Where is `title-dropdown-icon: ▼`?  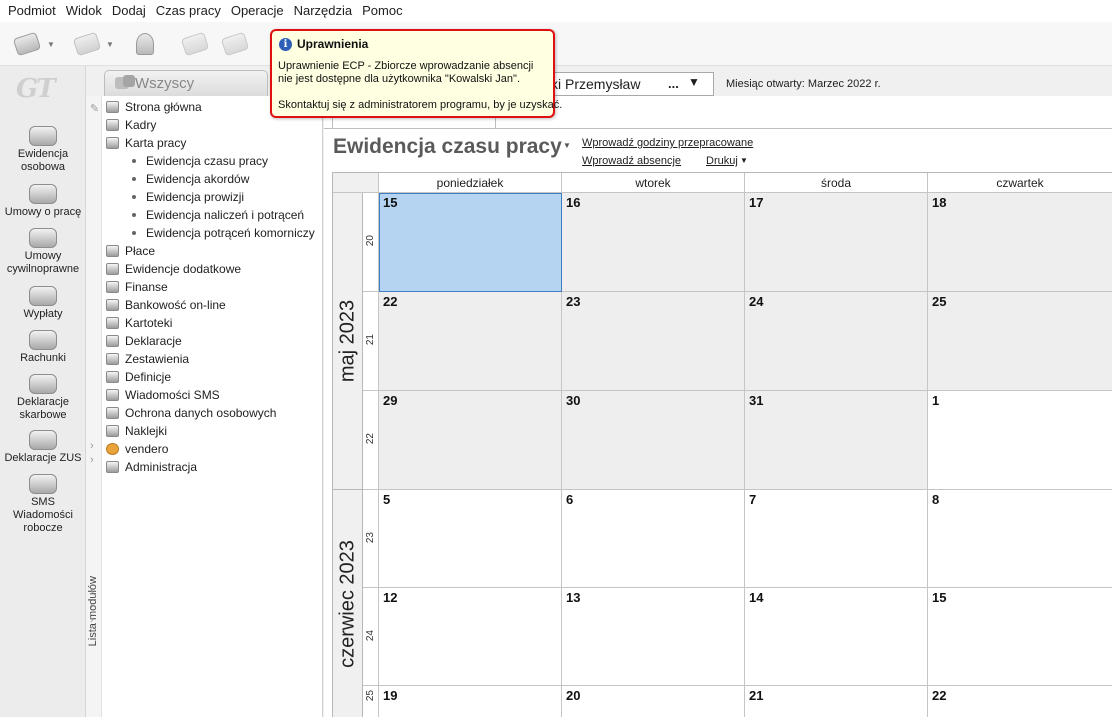
title-dropdown-icon: ▼ is located at coordinates (567, 145).